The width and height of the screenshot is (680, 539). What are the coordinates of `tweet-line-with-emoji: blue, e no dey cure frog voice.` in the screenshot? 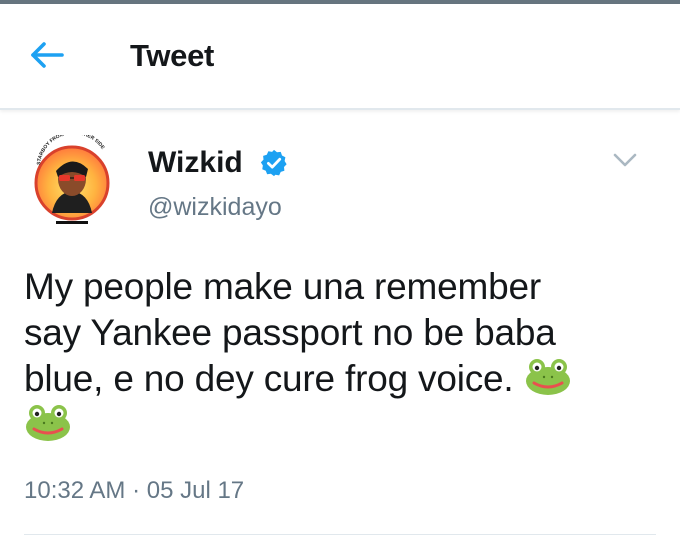 It's located at (344, 379).